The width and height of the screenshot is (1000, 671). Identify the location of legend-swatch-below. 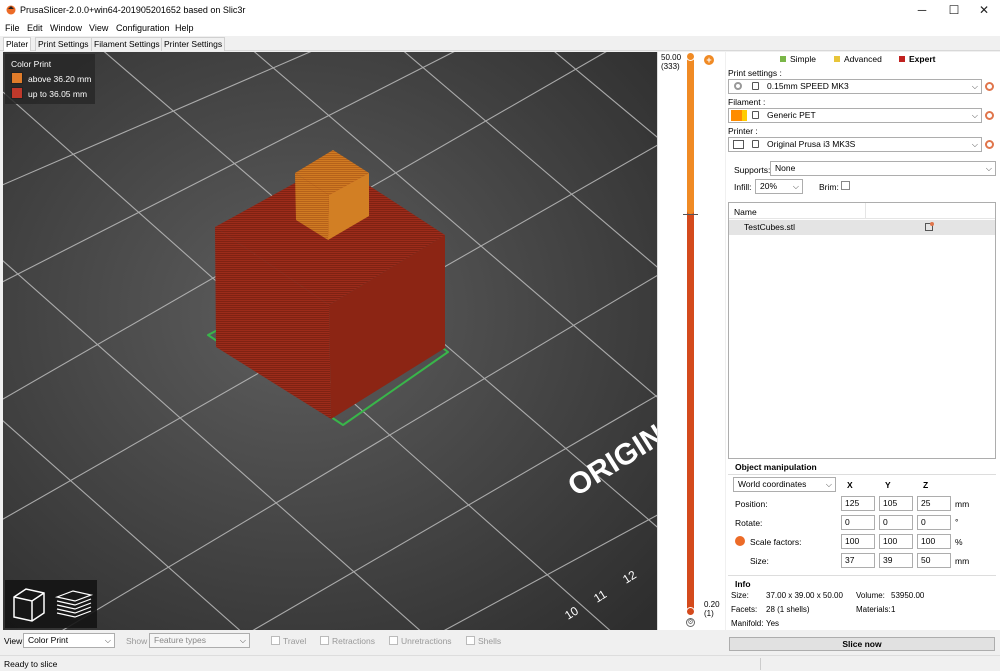
(17, 93).